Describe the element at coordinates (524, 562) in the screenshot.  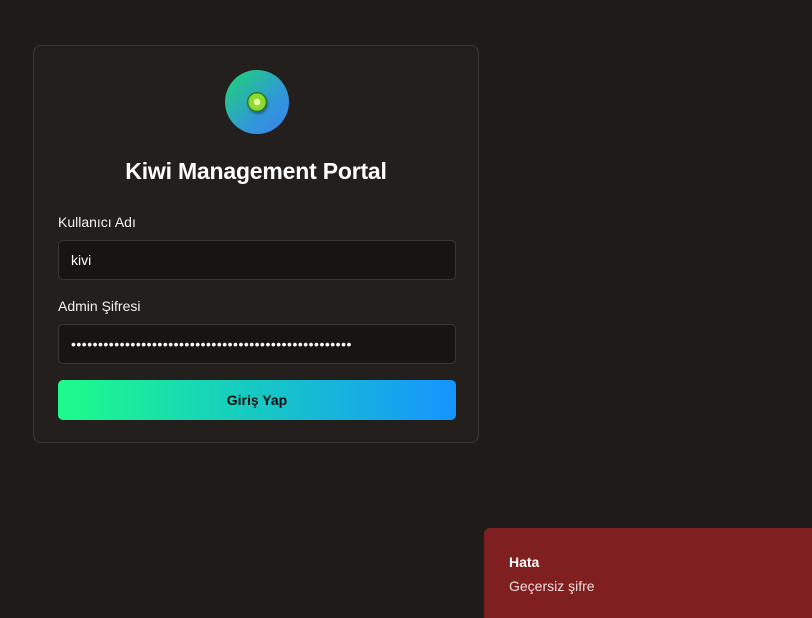
I see `toast-title: Hata` at that location.